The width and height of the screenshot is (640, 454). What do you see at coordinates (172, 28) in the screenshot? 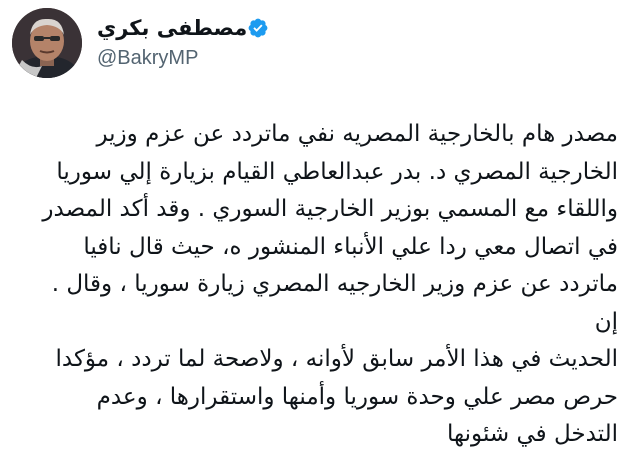
I see `display-name: مصطفى بكري` at bounding box center [172, 28].